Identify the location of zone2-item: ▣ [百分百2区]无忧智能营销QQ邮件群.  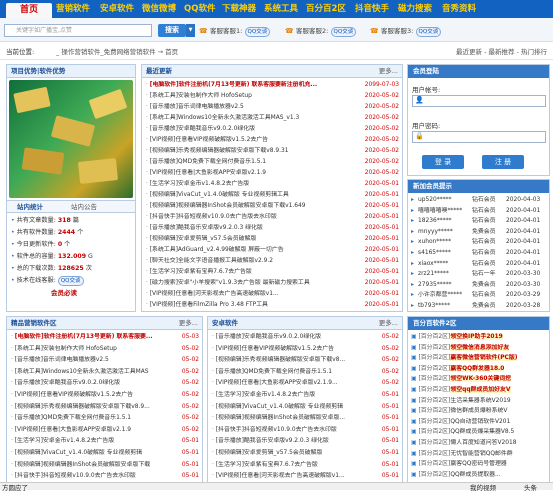
(480, 454).